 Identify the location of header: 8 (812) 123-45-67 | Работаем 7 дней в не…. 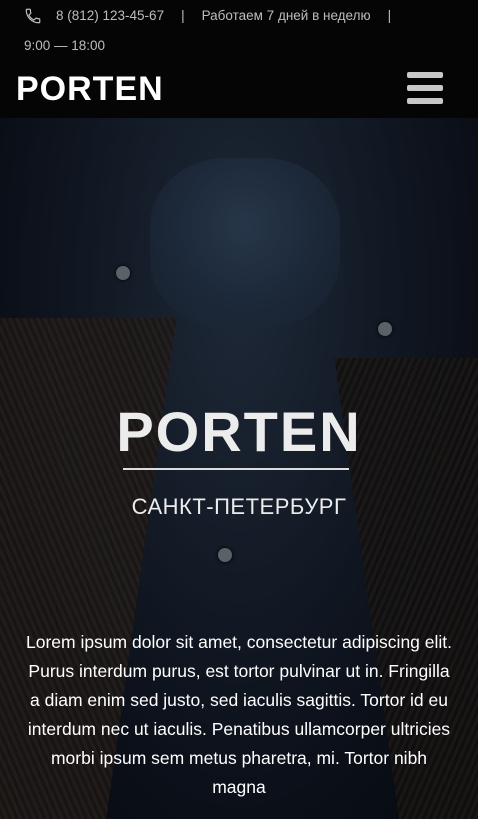
(239, 59).